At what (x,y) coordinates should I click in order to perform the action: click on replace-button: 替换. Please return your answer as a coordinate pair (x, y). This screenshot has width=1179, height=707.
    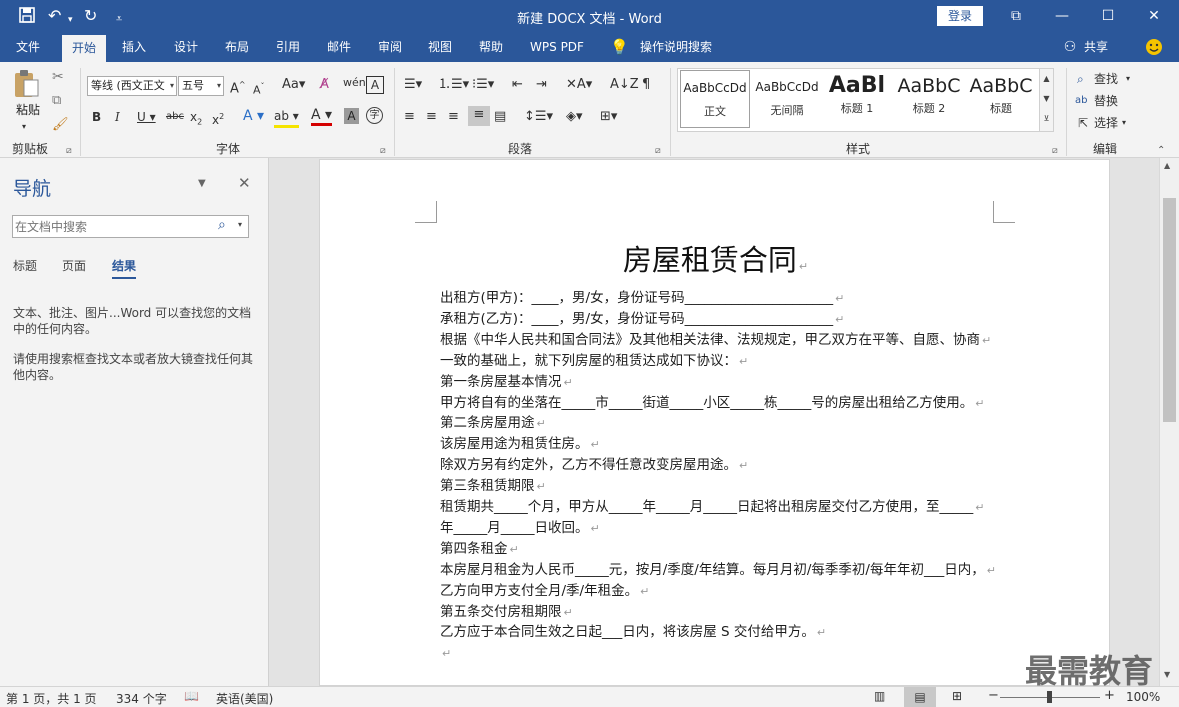
    Looking at the image, I should click on (1106, 101).